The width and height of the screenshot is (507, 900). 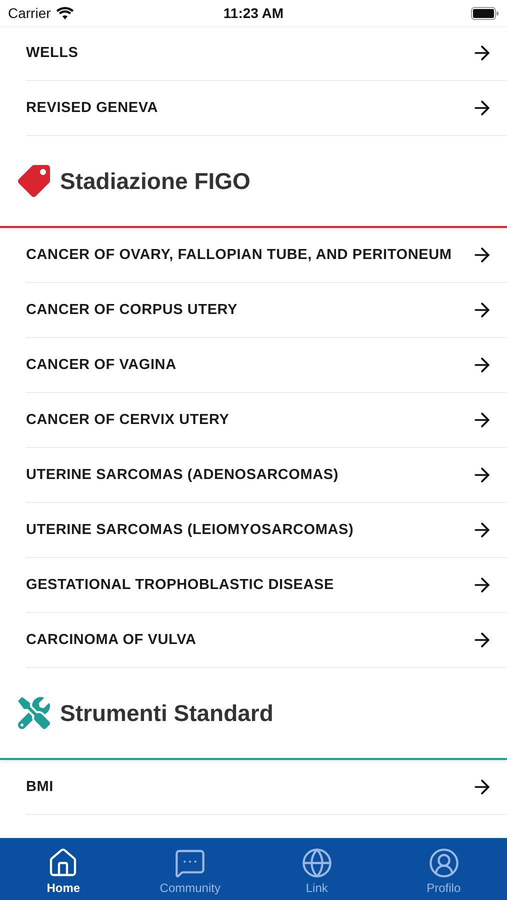 What do you see at coordinates (266, 475) in the screenshot?
I see `list-row: UTERINE SARCOMAS (ADENOSARCOMAS)` at bounding box center [266, 475].